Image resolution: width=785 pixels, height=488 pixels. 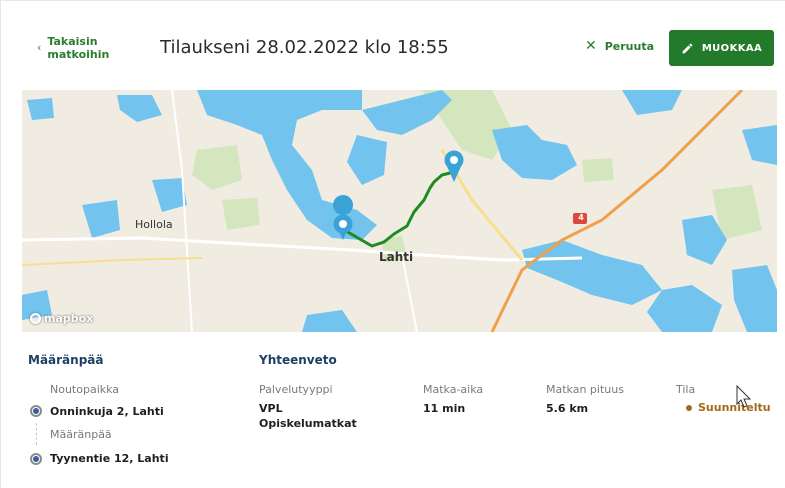 I want to click on status-value: Suunniteltu, so click(x=734, y=407).